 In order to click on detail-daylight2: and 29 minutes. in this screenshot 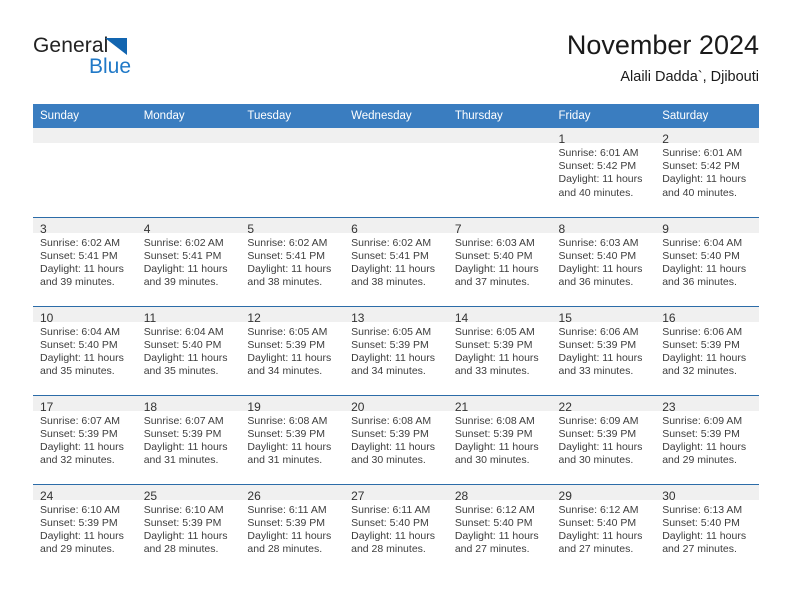, I will do `click(699, 460)`.